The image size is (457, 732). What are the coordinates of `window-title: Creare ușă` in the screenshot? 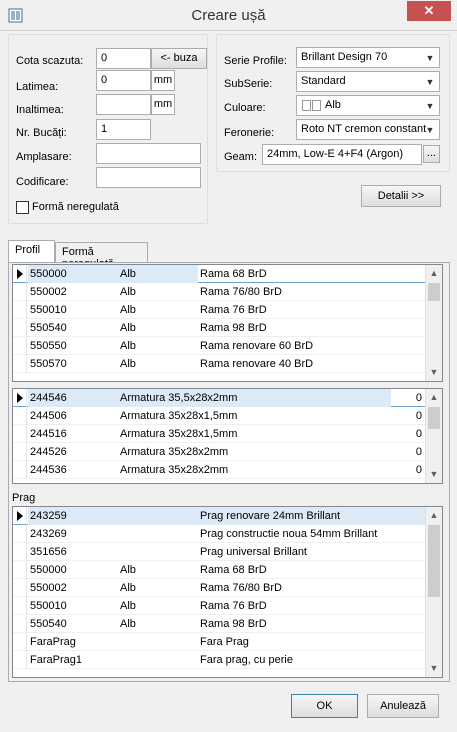 It's located at (228, 15).